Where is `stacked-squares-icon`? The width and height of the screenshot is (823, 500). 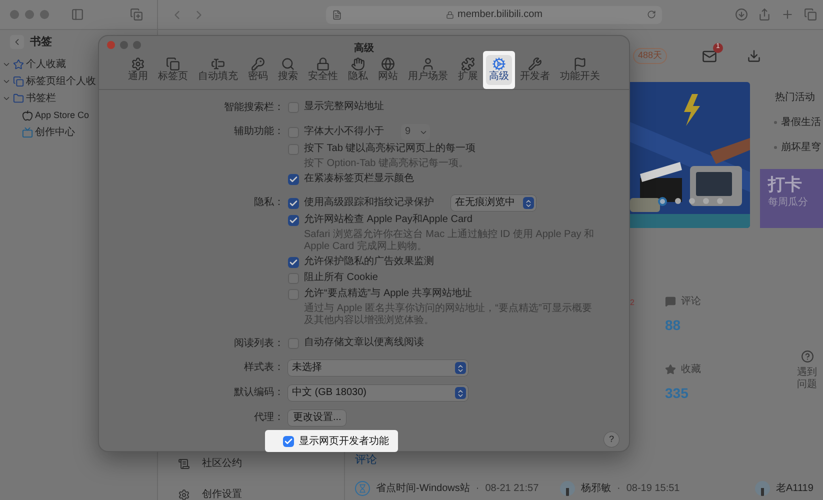
stacked-squares-icon is located at coordinates (173, 64).